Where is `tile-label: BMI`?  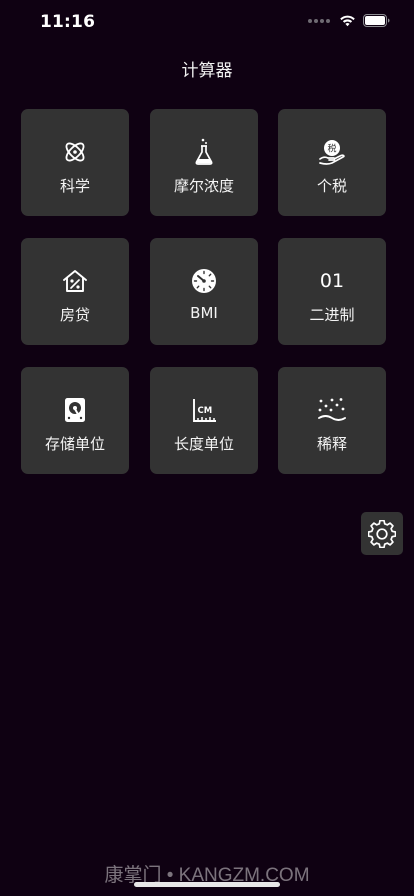
tile-label: BMI is located at coordinates (204, 313).